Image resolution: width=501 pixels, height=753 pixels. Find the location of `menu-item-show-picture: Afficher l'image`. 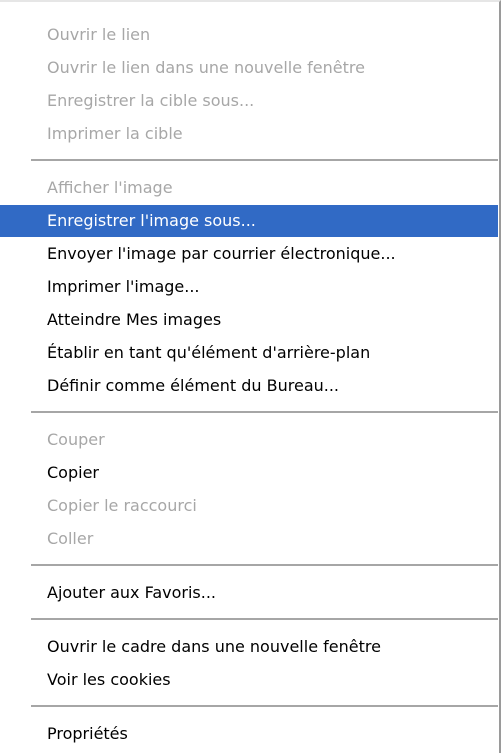

menu-item-show-picture: Afficher l'image is located at coordinates (249, 188).